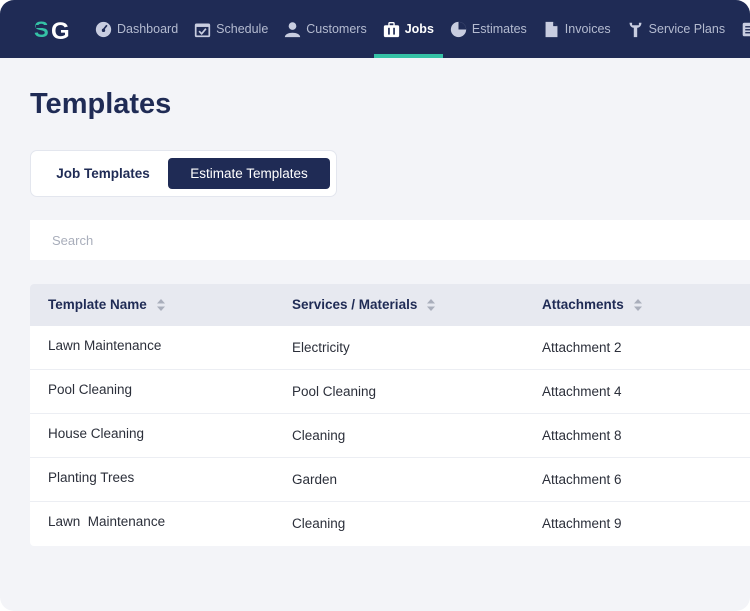 The width and height of the screenshot is (750, 611). What do you see at coordinates (582, 347) in the screenshot?
I see `cell-attachments: Attachment 2` at bounding box center [582, 347].